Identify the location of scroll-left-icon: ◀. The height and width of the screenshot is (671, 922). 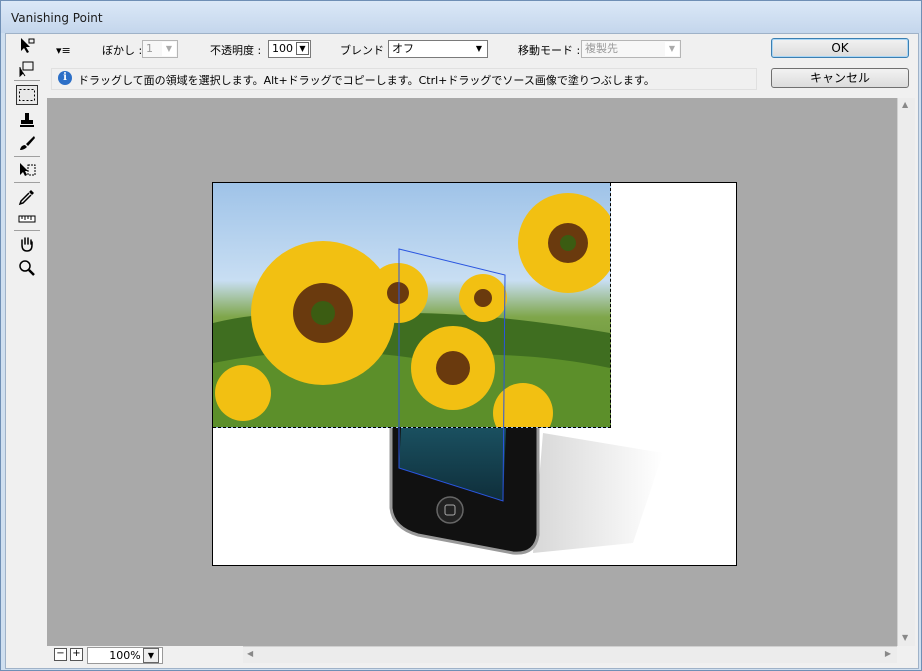
(250, 653).